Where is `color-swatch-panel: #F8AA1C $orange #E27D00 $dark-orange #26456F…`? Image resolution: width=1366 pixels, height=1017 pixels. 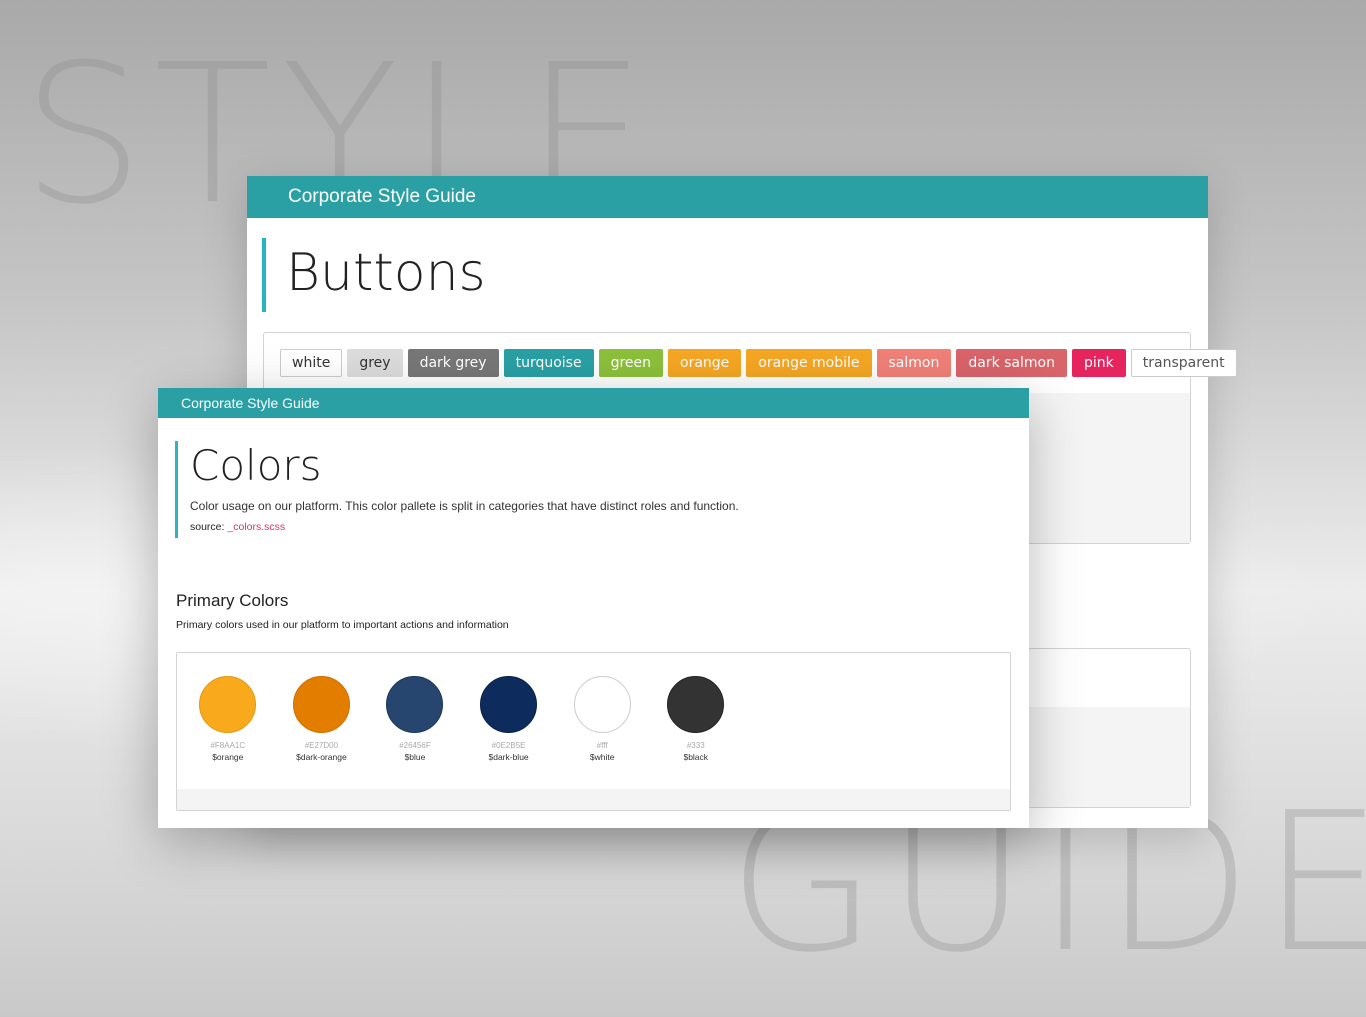 color-swatch-panel: #F8AA1C $orange #E27D00 $dark-orange #26456F… is located at coordinates (593, 731).